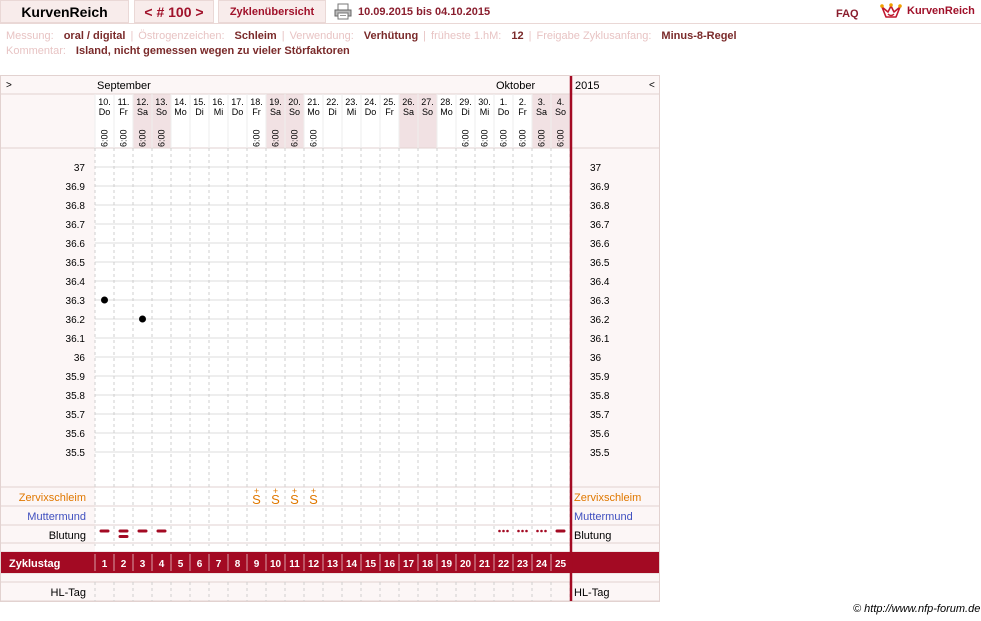 The image size is (981, 621). What do you see at coordinates (174, 11) in the screenshot?
I see `cycle-number-nav: < # 100 >` at bounding box center [174, 11].